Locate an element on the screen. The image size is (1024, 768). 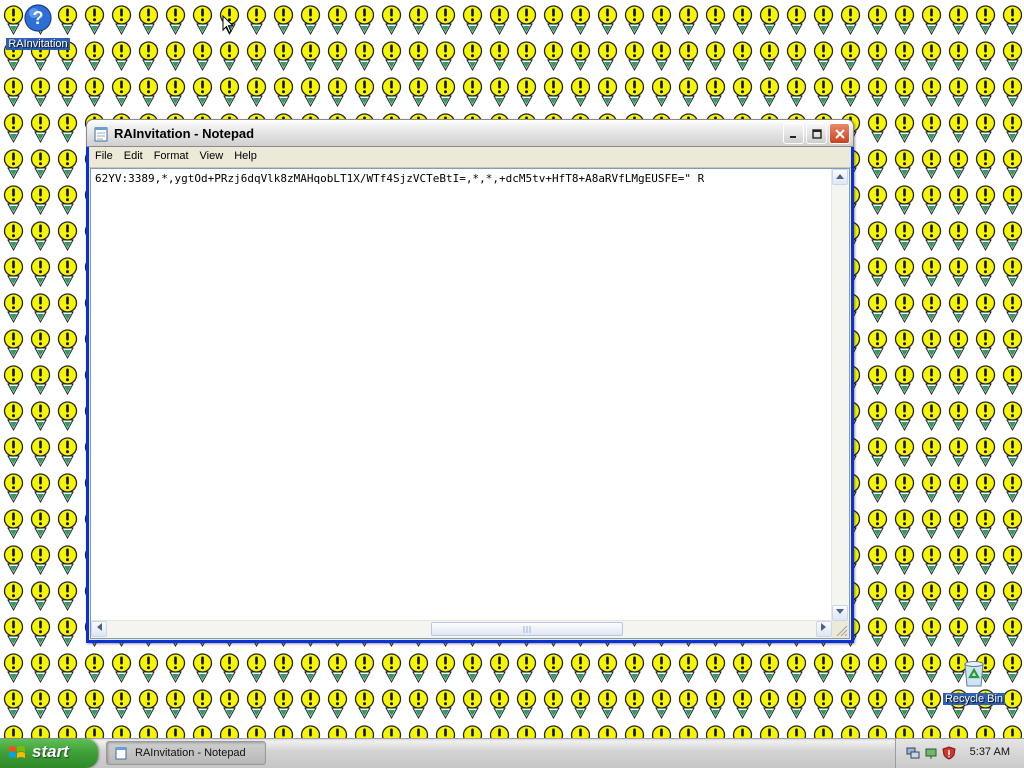
arrow-down-icon is located at coordinates (840, 611).